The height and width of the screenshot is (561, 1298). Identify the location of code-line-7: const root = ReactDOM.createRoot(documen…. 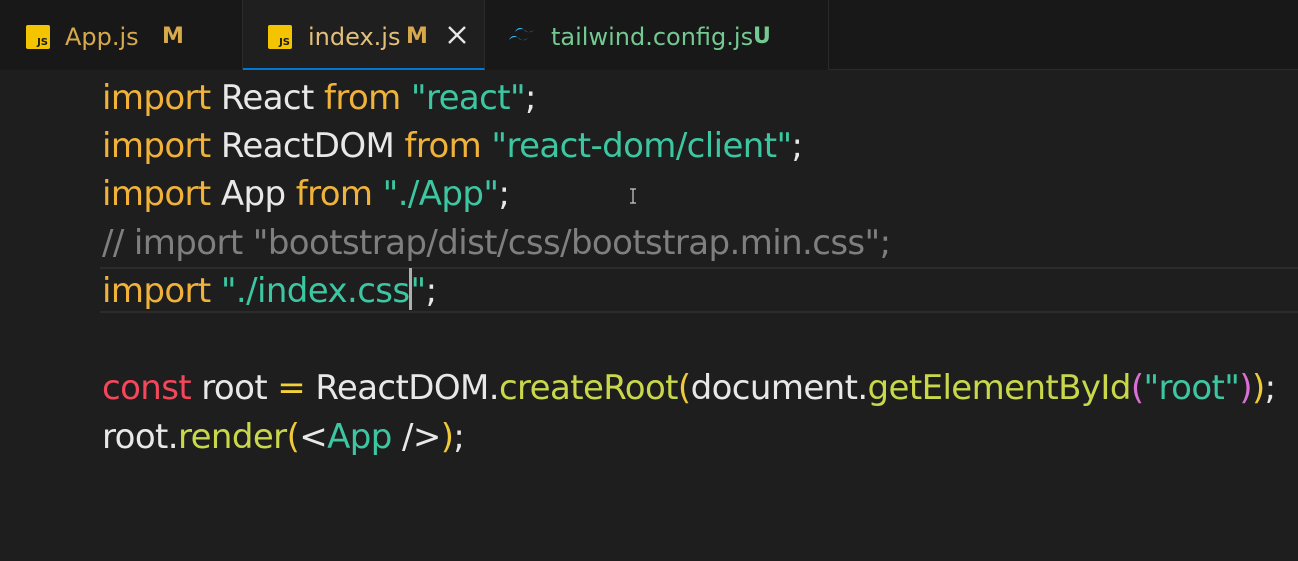
(689, 388).